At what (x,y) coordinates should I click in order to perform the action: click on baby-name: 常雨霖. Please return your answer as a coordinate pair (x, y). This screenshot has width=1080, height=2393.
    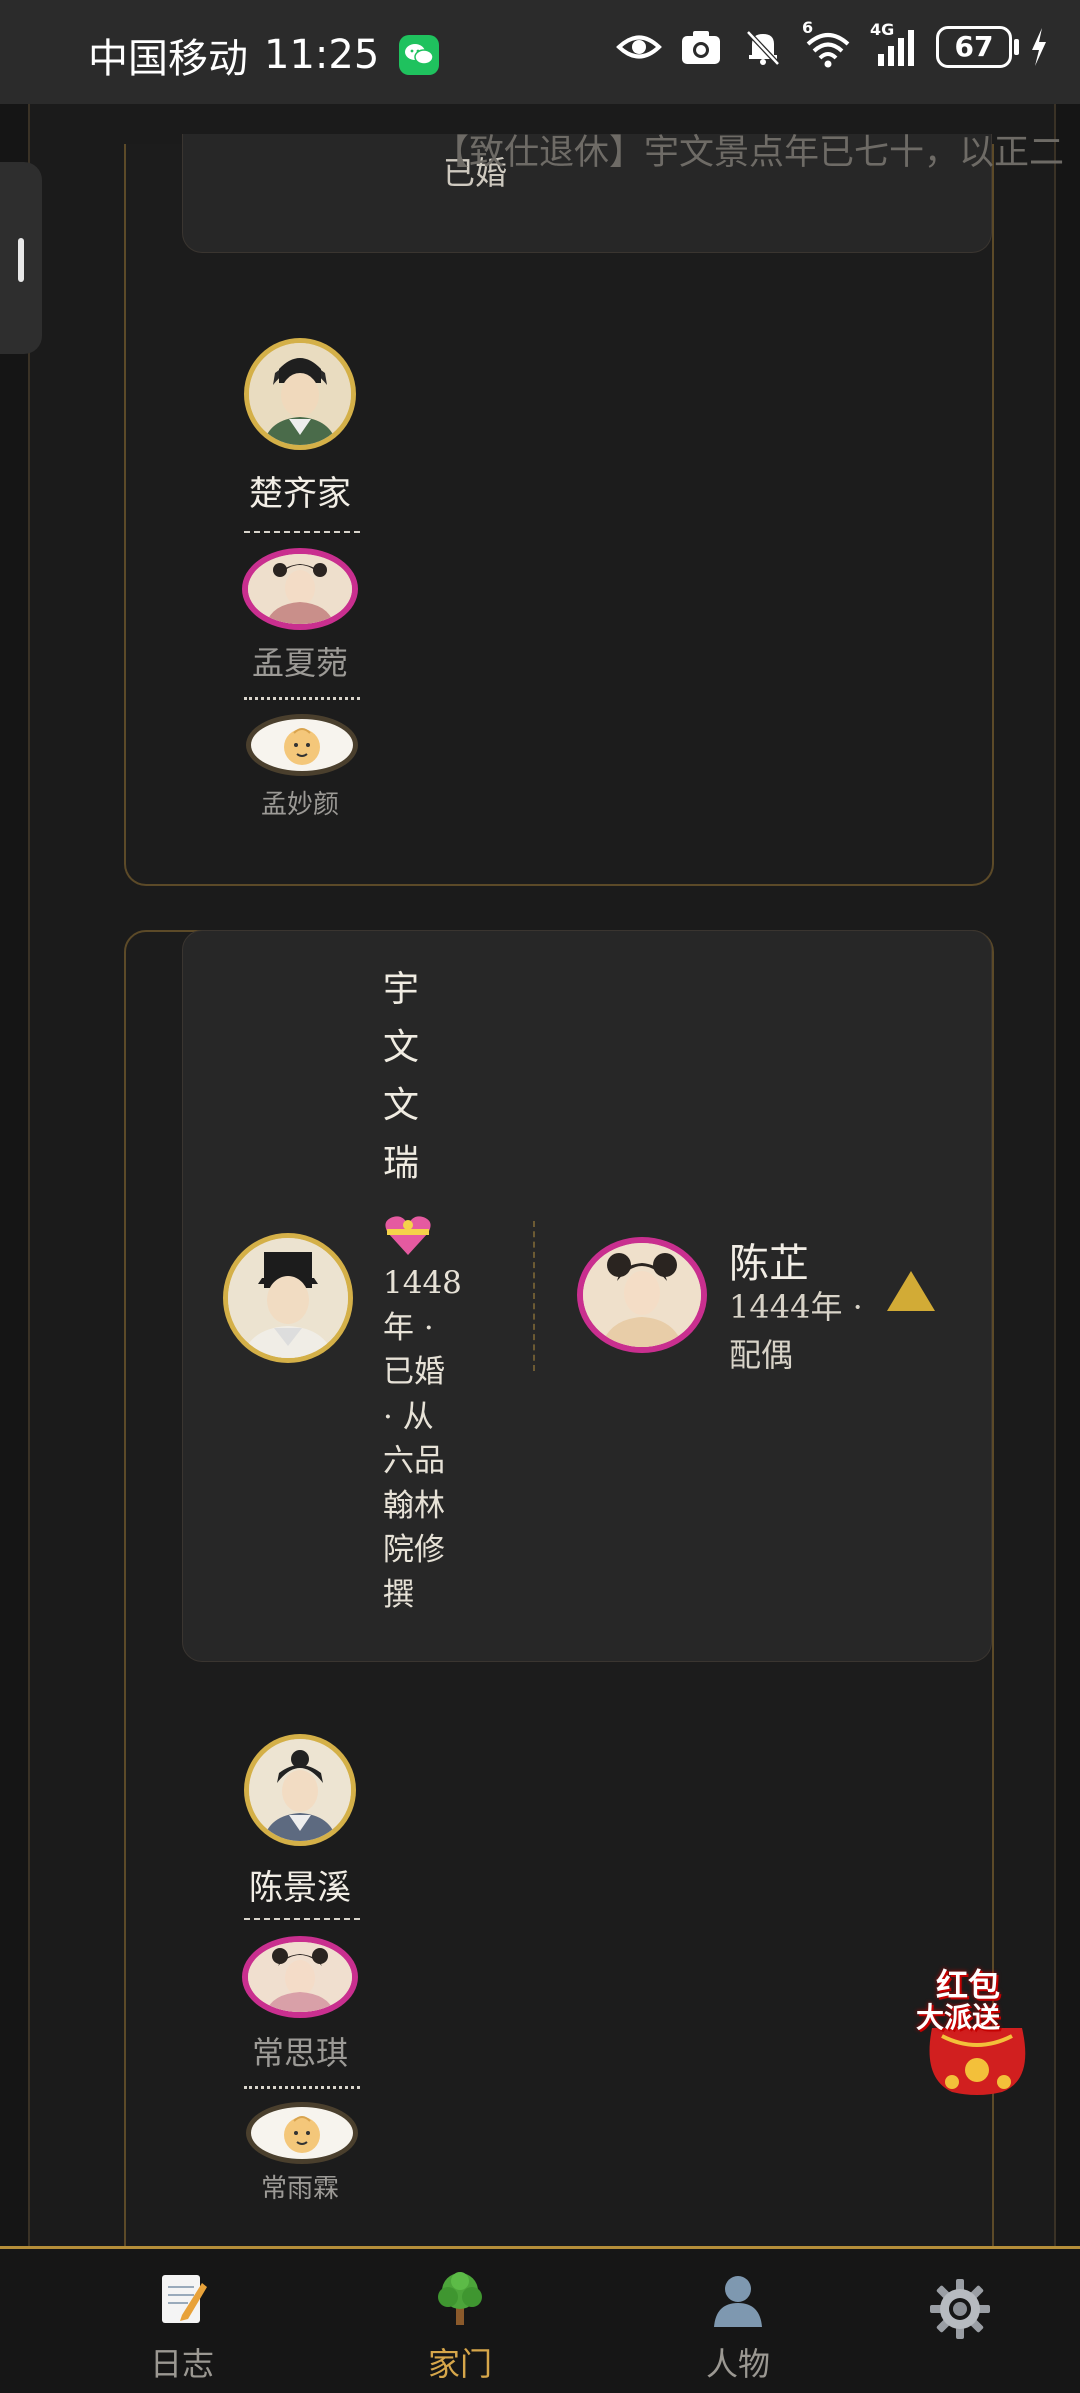
    Looking at the image, I should click on (300, 2186).